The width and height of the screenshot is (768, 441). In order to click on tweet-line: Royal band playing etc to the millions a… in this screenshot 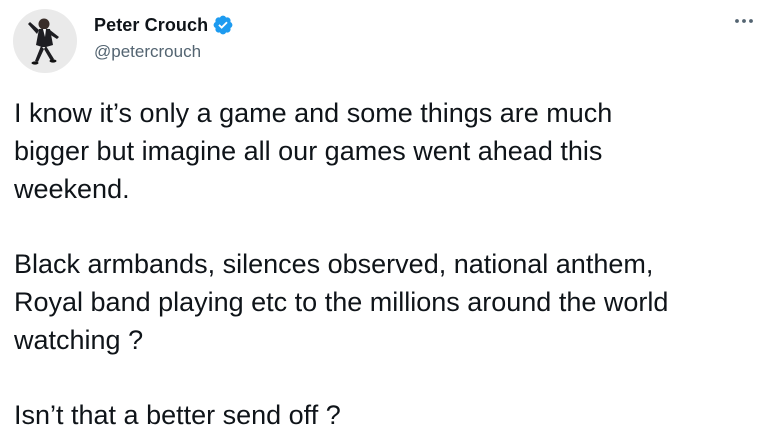, I will do `click(341, 302)`.